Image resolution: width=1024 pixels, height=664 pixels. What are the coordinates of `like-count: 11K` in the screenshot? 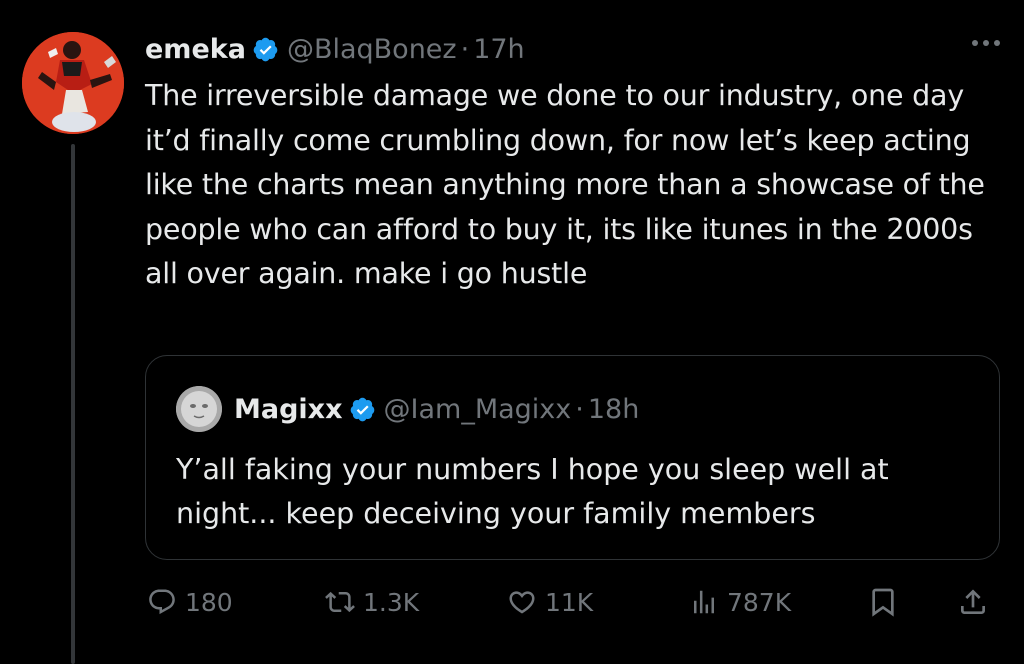 It's located at (569, 602).